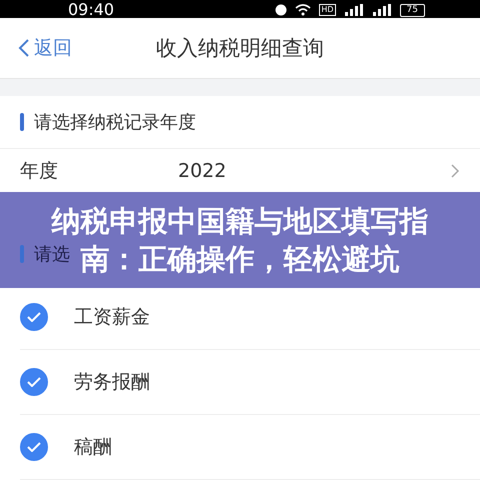 This screenshot has height=480, width=480. What do you see at coordinates (93, 447) in the screenshot?
I see `income-type-label: 稿酬` at bounding box center [93, 447].